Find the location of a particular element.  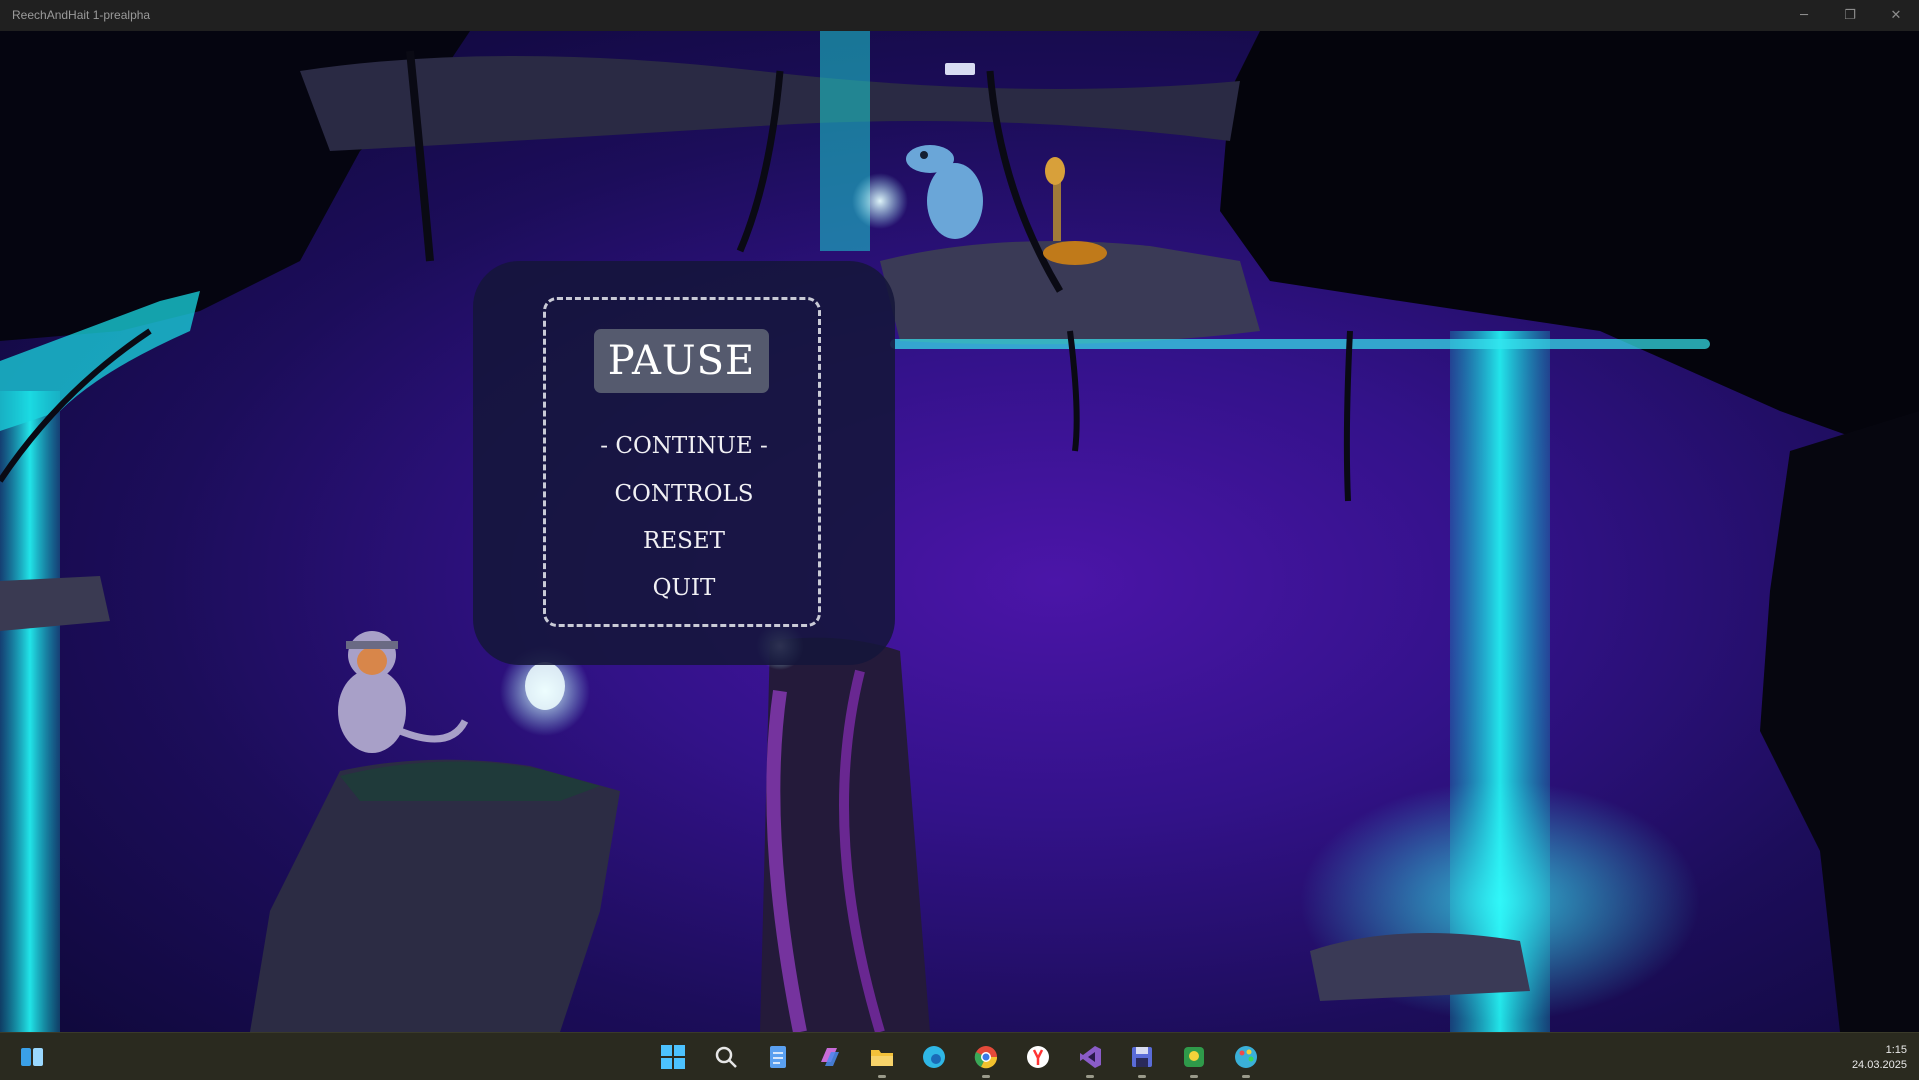

yandex-browser-button is located at coordinates (1038, 1057).